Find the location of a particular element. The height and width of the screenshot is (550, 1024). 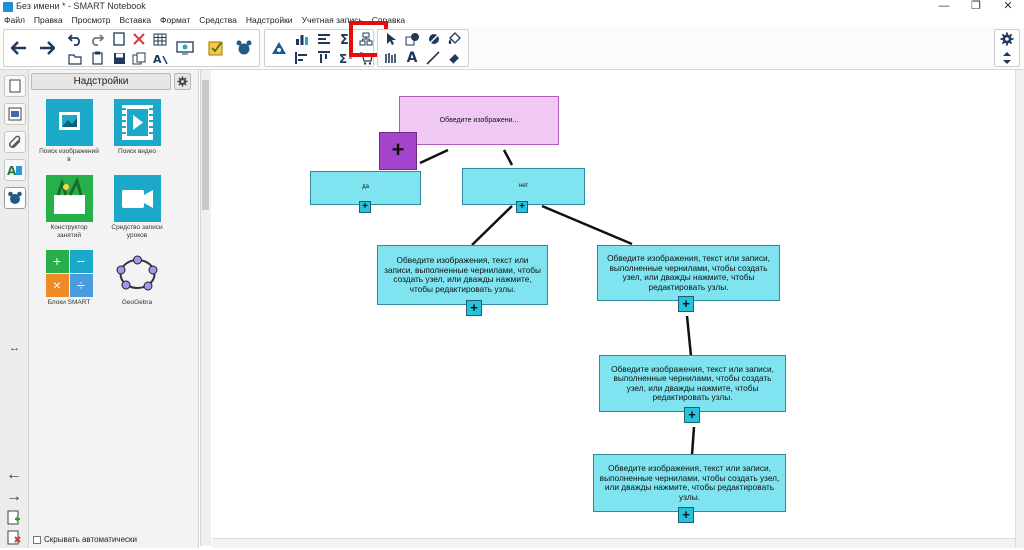

settings-gear-icon is located at coordinates (1007, 39).